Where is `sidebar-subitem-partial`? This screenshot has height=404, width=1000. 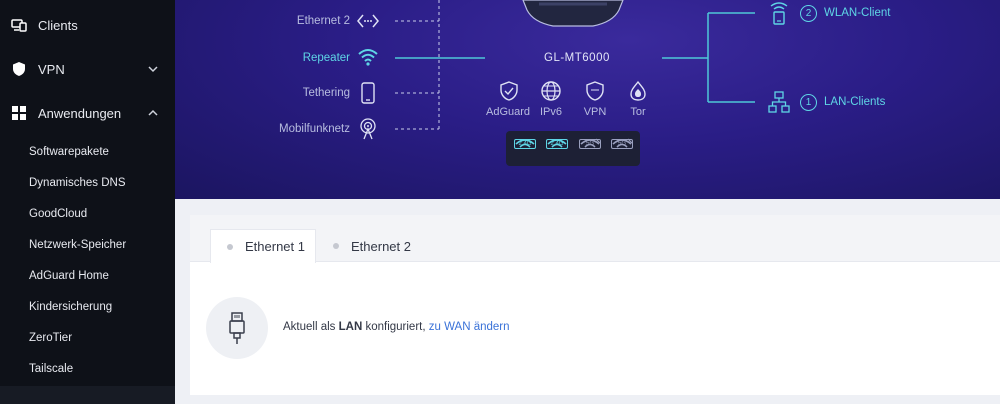
sidebar-subitem-partial is located at coordinates (87, 395).